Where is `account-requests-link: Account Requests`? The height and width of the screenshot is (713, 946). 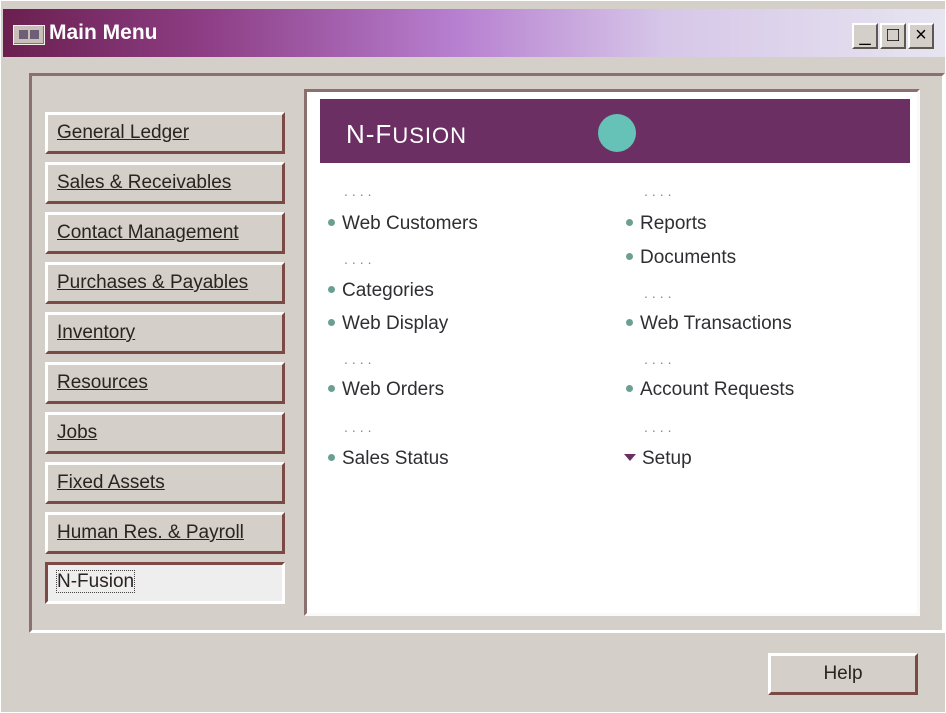
account-requests-link: Account Requests is located at coordinates (710, 390).